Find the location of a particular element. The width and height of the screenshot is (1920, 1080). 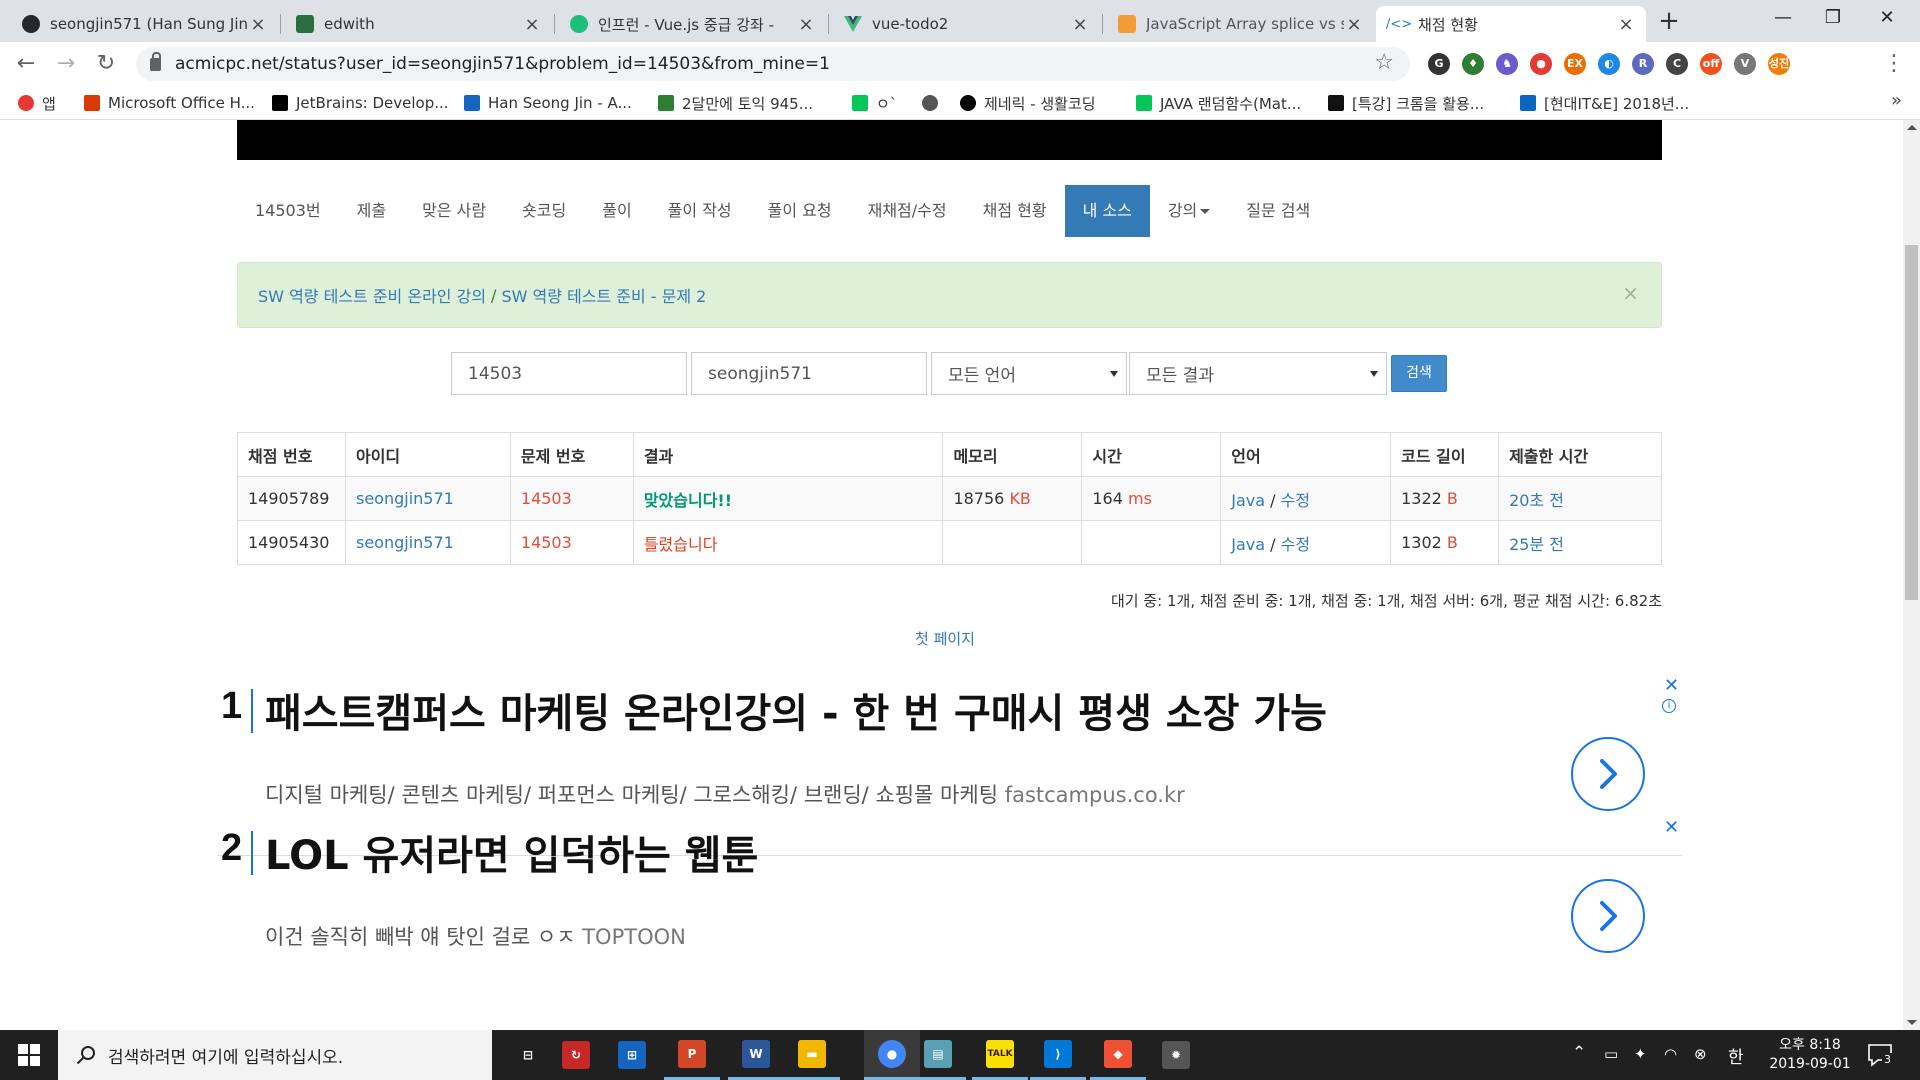

start-button is located at coordinates (29, 1055).